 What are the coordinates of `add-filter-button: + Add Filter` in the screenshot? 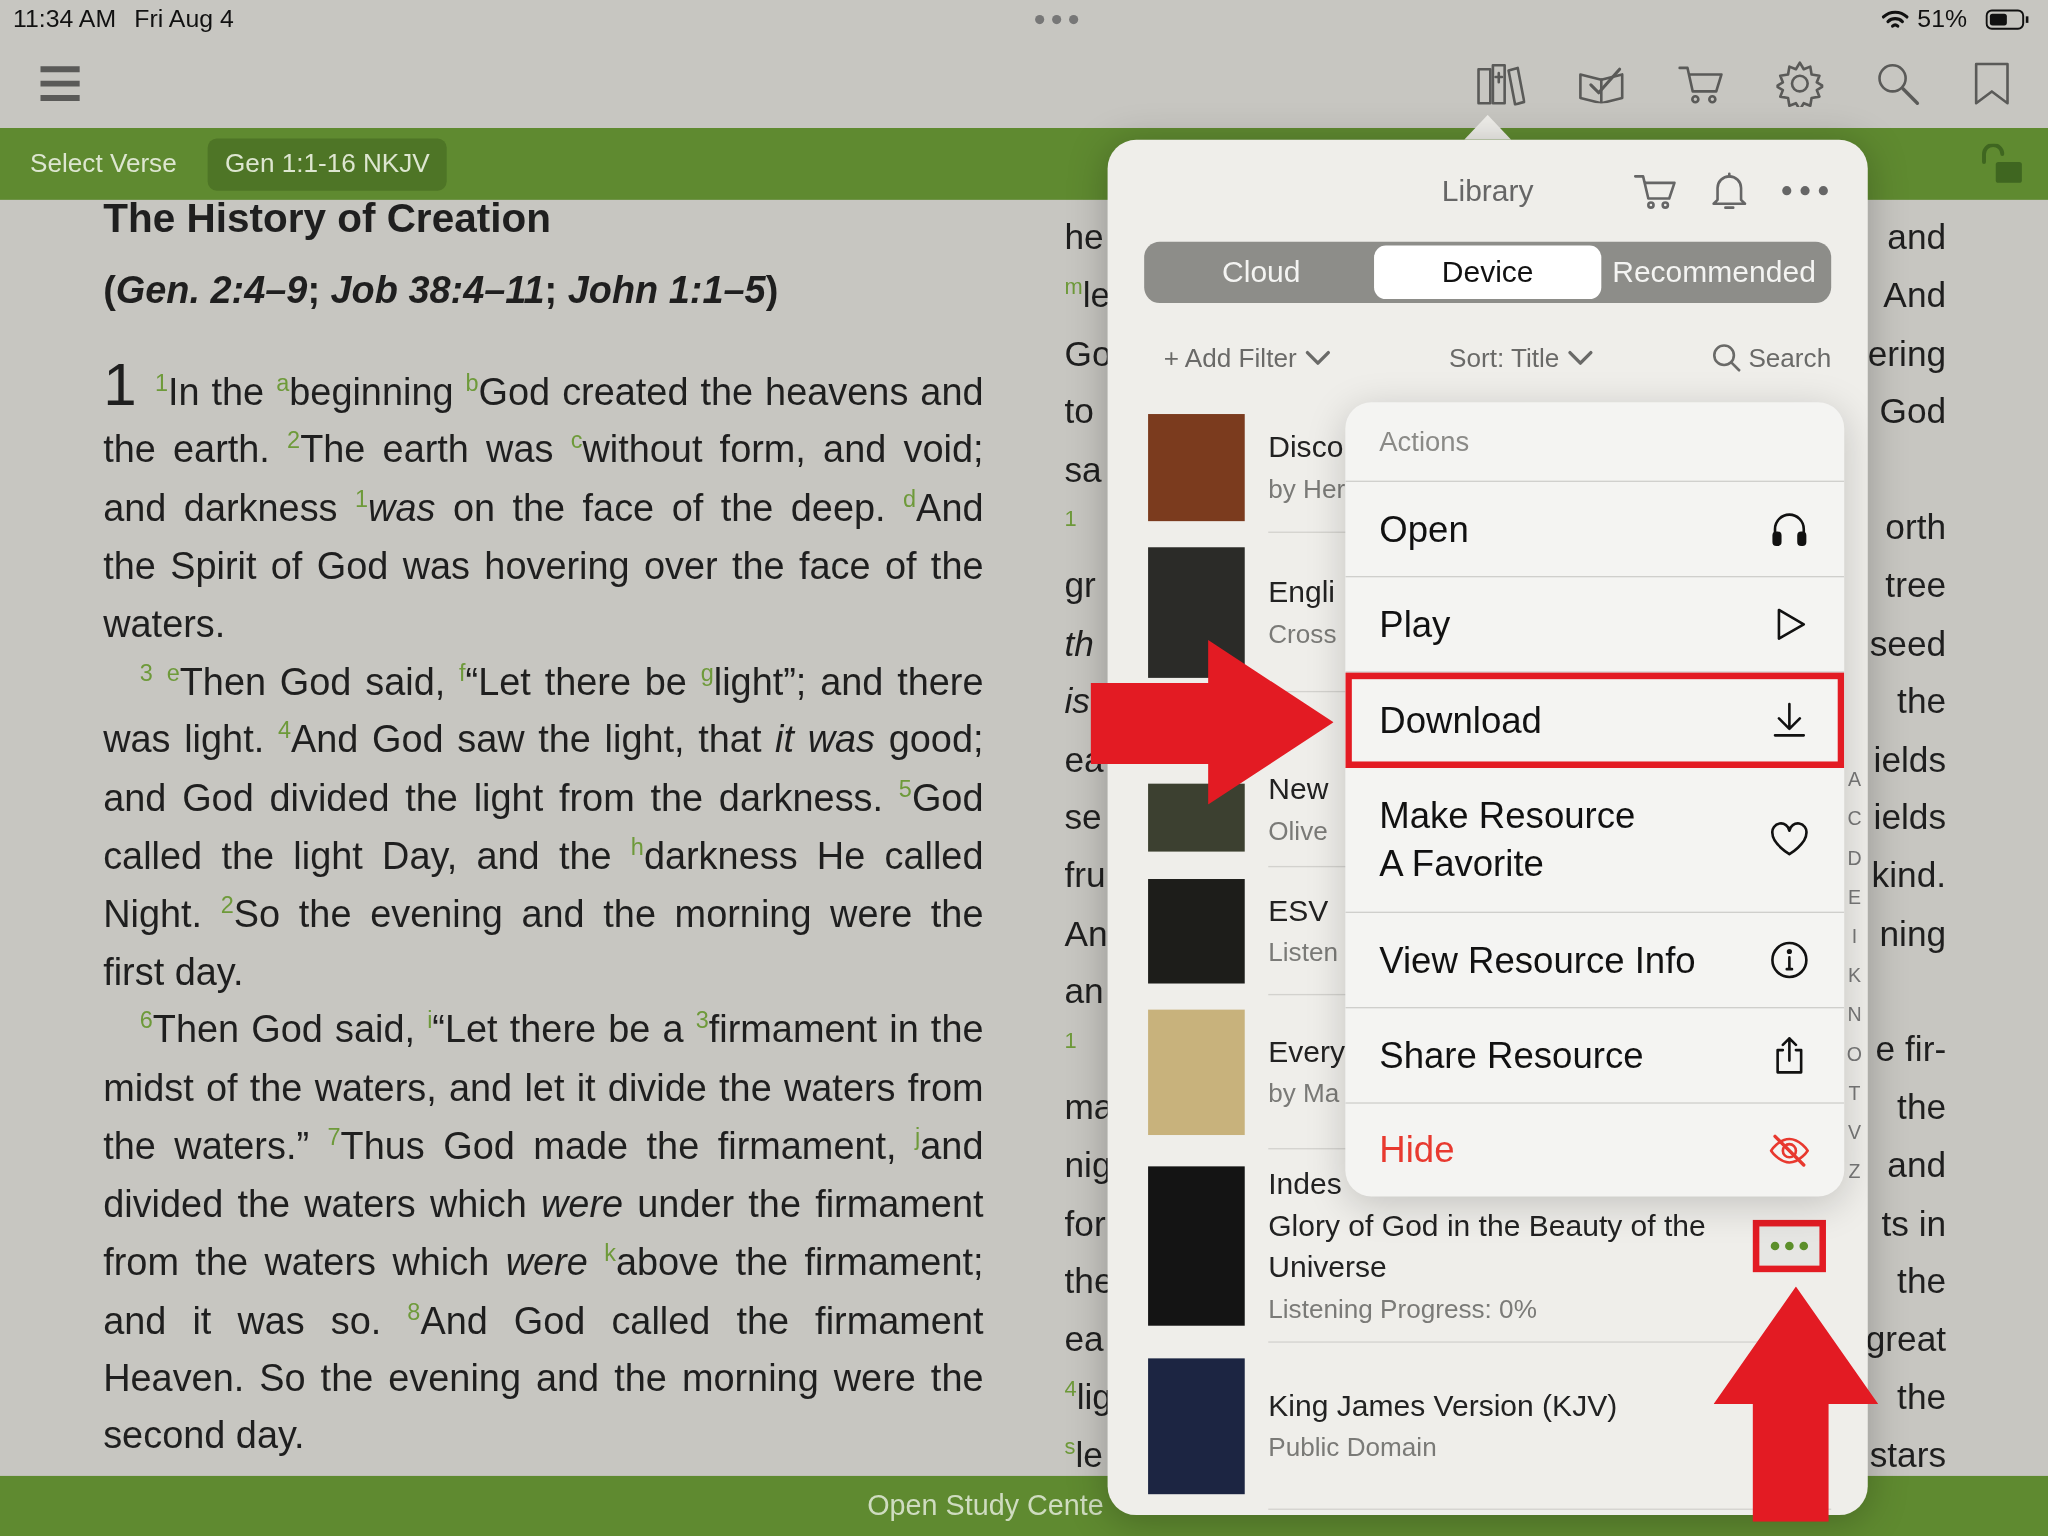 It's located at (1247, 357).